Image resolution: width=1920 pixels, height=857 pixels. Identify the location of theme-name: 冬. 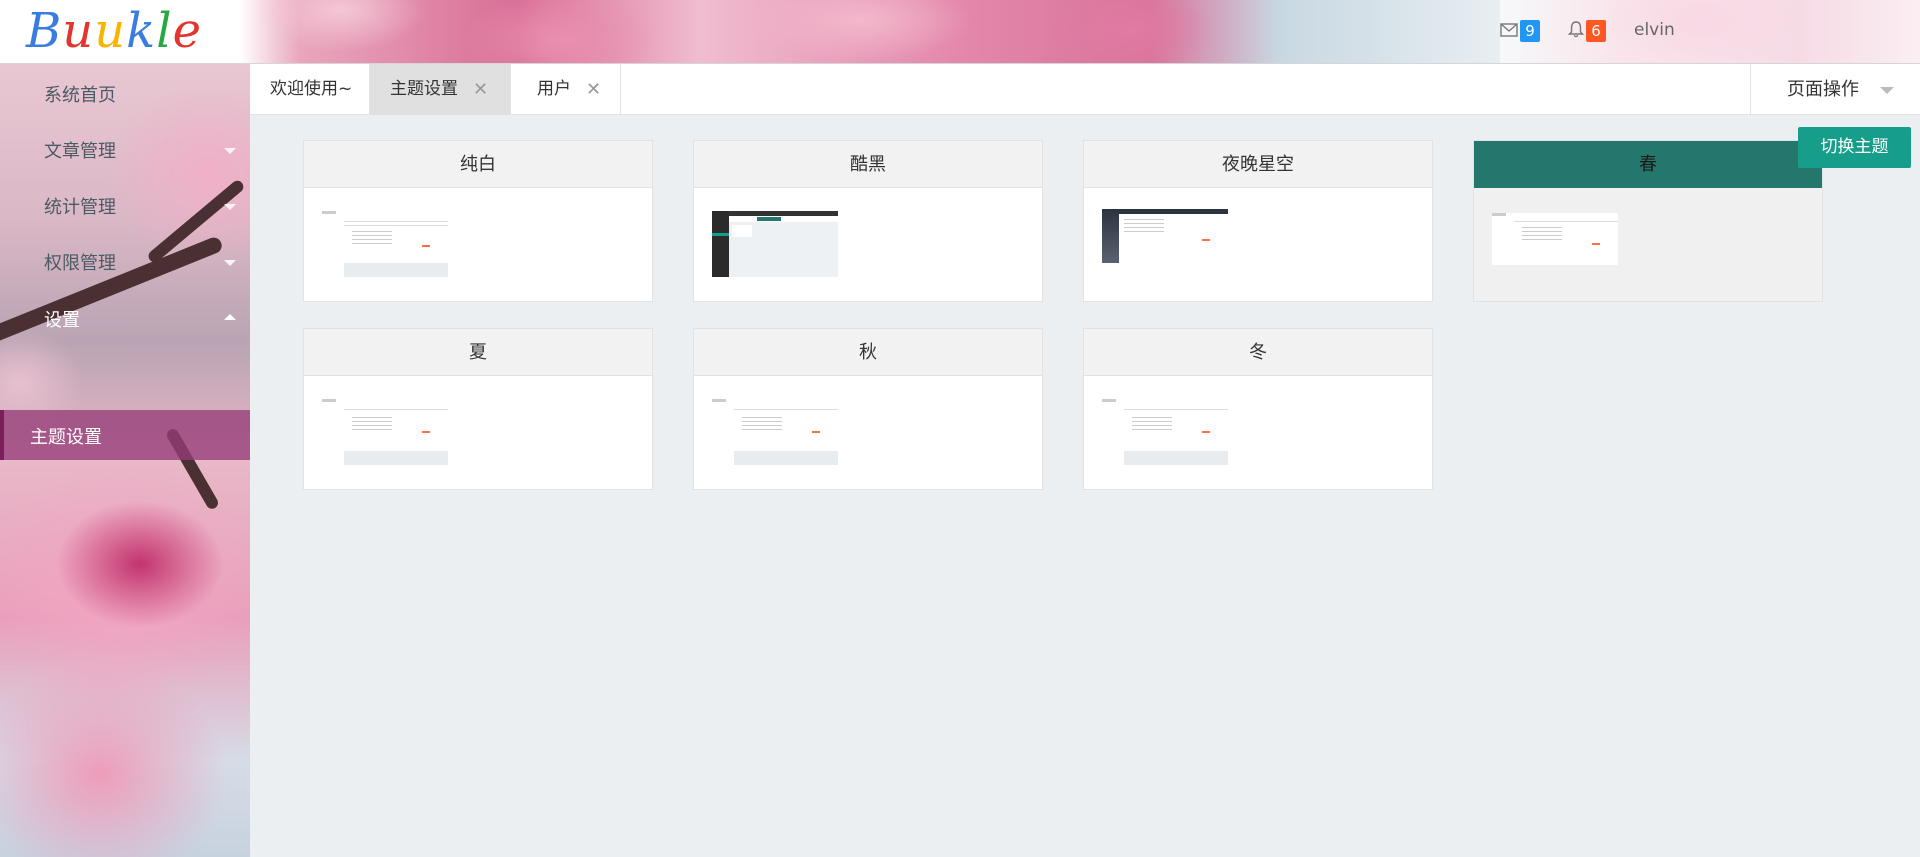
(1258, 352).